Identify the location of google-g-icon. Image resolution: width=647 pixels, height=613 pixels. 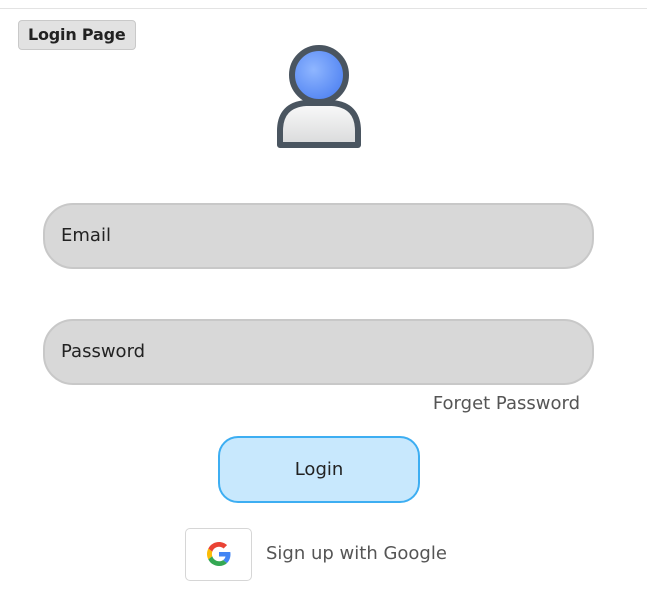
(218, 554).